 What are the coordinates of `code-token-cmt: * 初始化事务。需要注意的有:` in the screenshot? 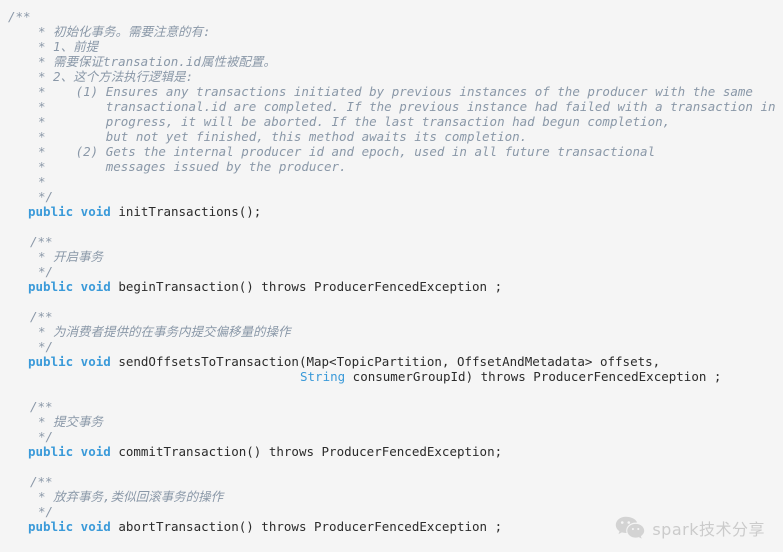 It's located at (124, 31).